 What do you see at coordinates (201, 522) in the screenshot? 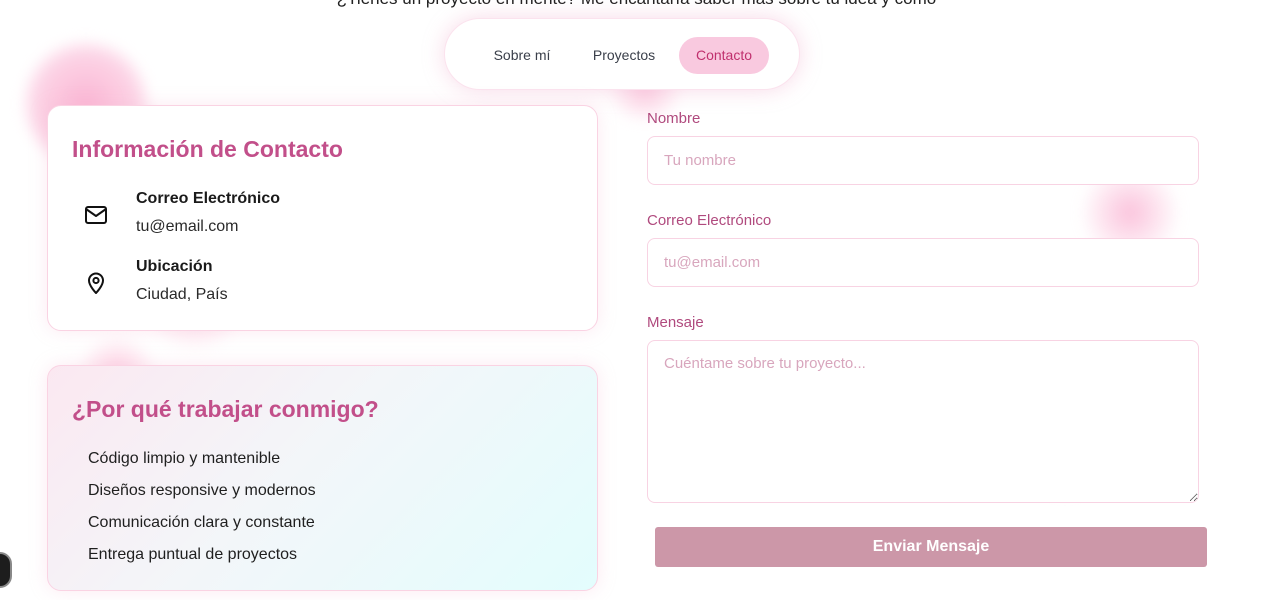
I see `list-item: Comunicación clara y constante` at bounding box center [201, 522].